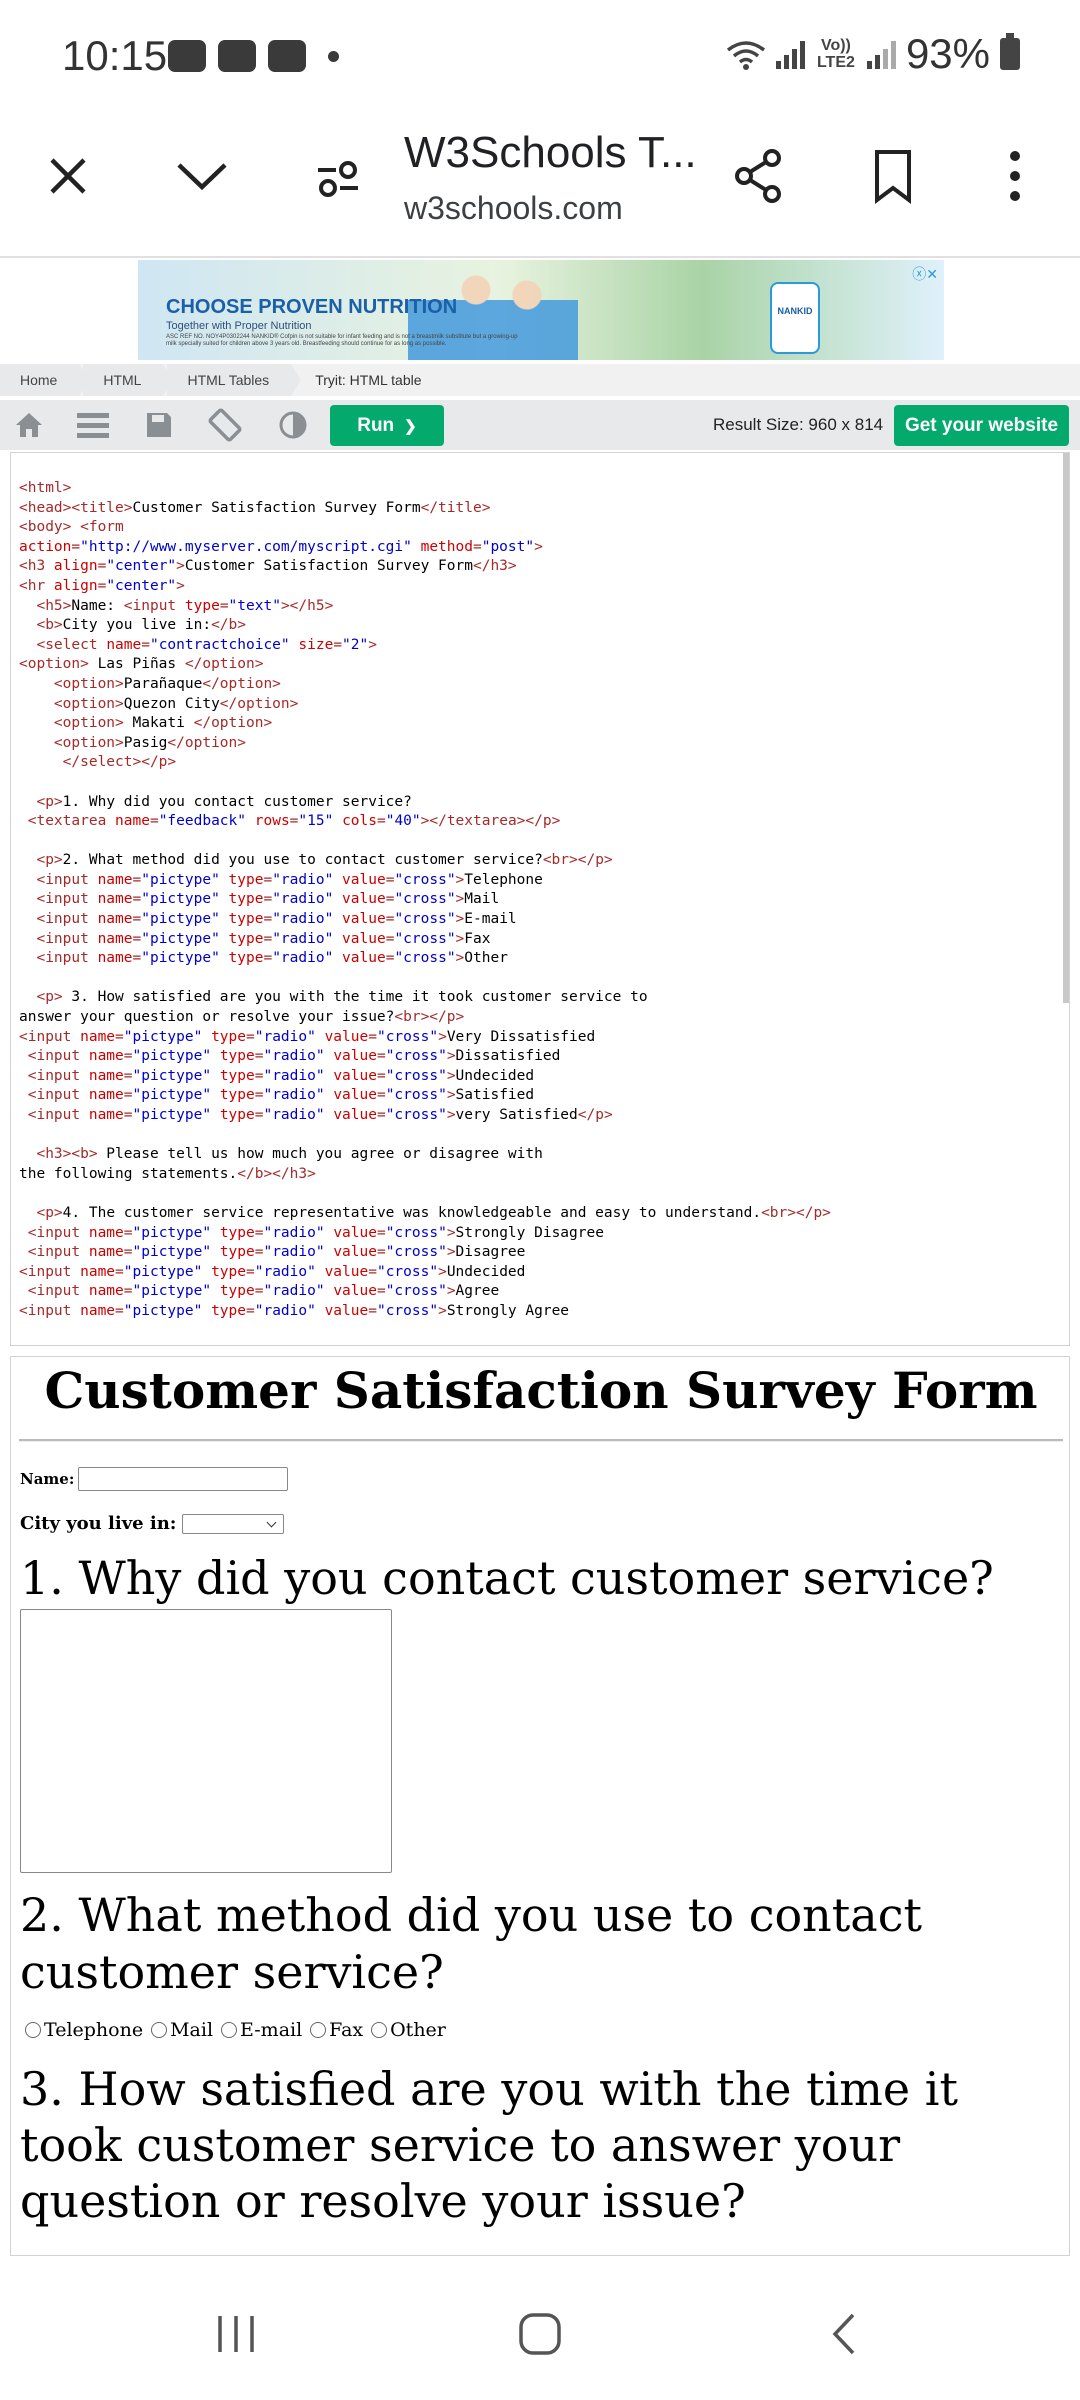 The height and width of the screenshot is (2400, 1080). What do you see at coordinates (540, 2334) in the screenshot?
I see `home-nav-icon` at bounding box center [540, 2334].